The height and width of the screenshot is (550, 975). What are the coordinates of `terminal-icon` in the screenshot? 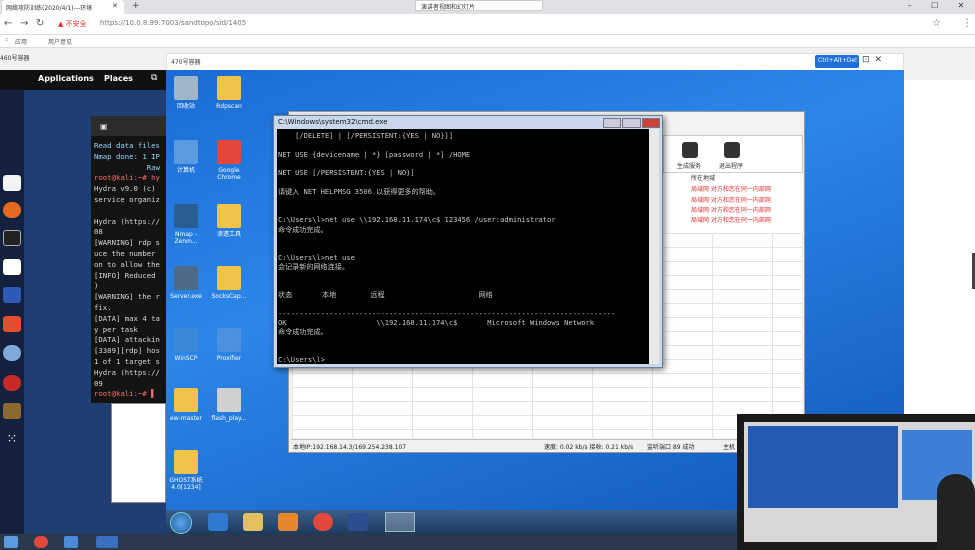 It's located at (12, 238).